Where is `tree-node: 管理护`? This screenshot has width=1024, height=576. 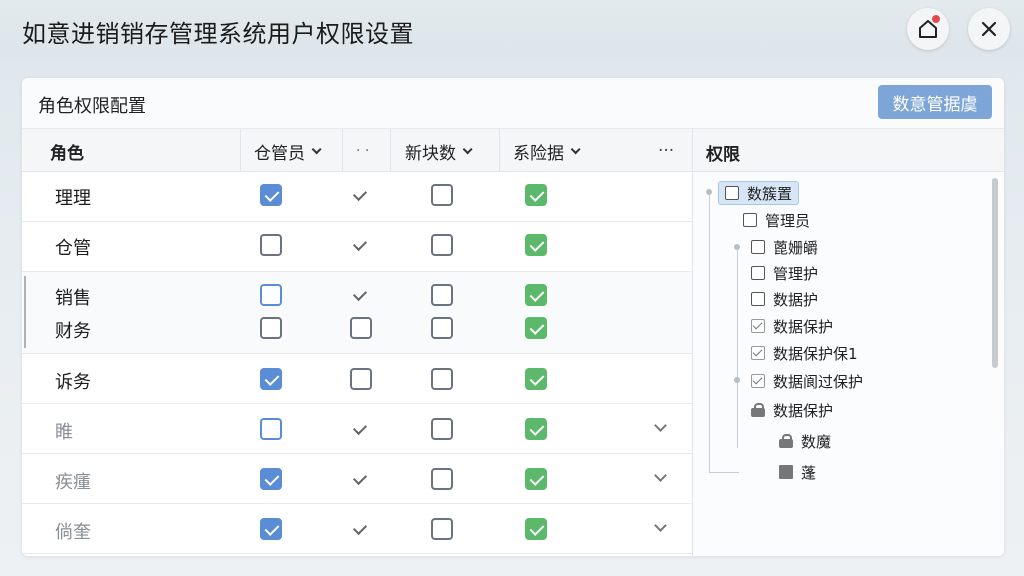
tree-node: 管理护 is located at coordinates (784, 273).